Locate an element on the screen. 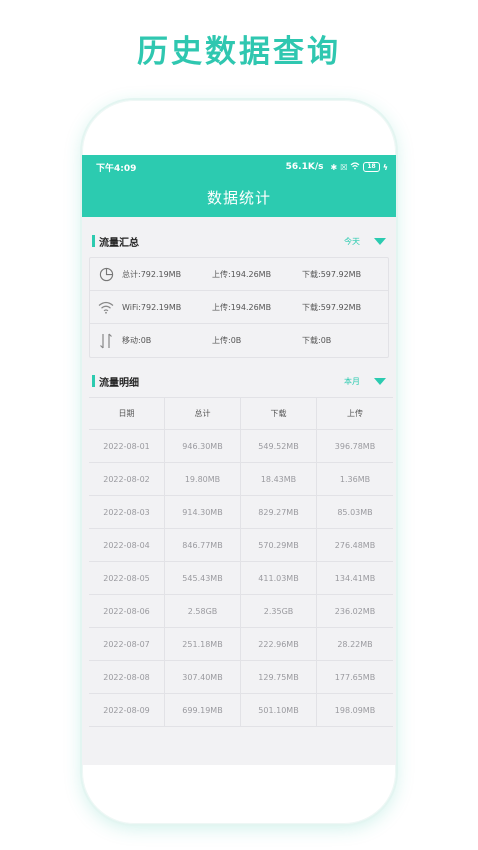 The width and height of the screenshot is (478, 850). cell-download: 18.43MB is located at coordinates (279, 479).